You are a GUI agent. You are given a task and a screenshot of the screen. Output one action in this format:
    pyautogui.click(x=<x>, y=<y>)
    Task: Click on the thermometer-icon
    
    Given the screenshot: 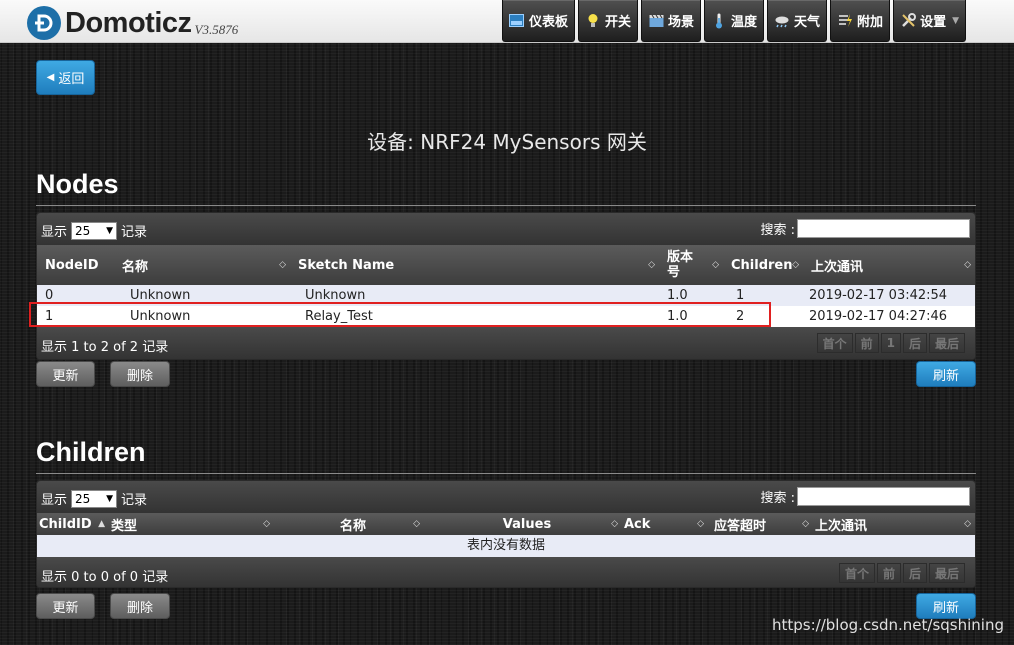 What is the action you would take?
    pyautogui.click(x=719, y=21)
    